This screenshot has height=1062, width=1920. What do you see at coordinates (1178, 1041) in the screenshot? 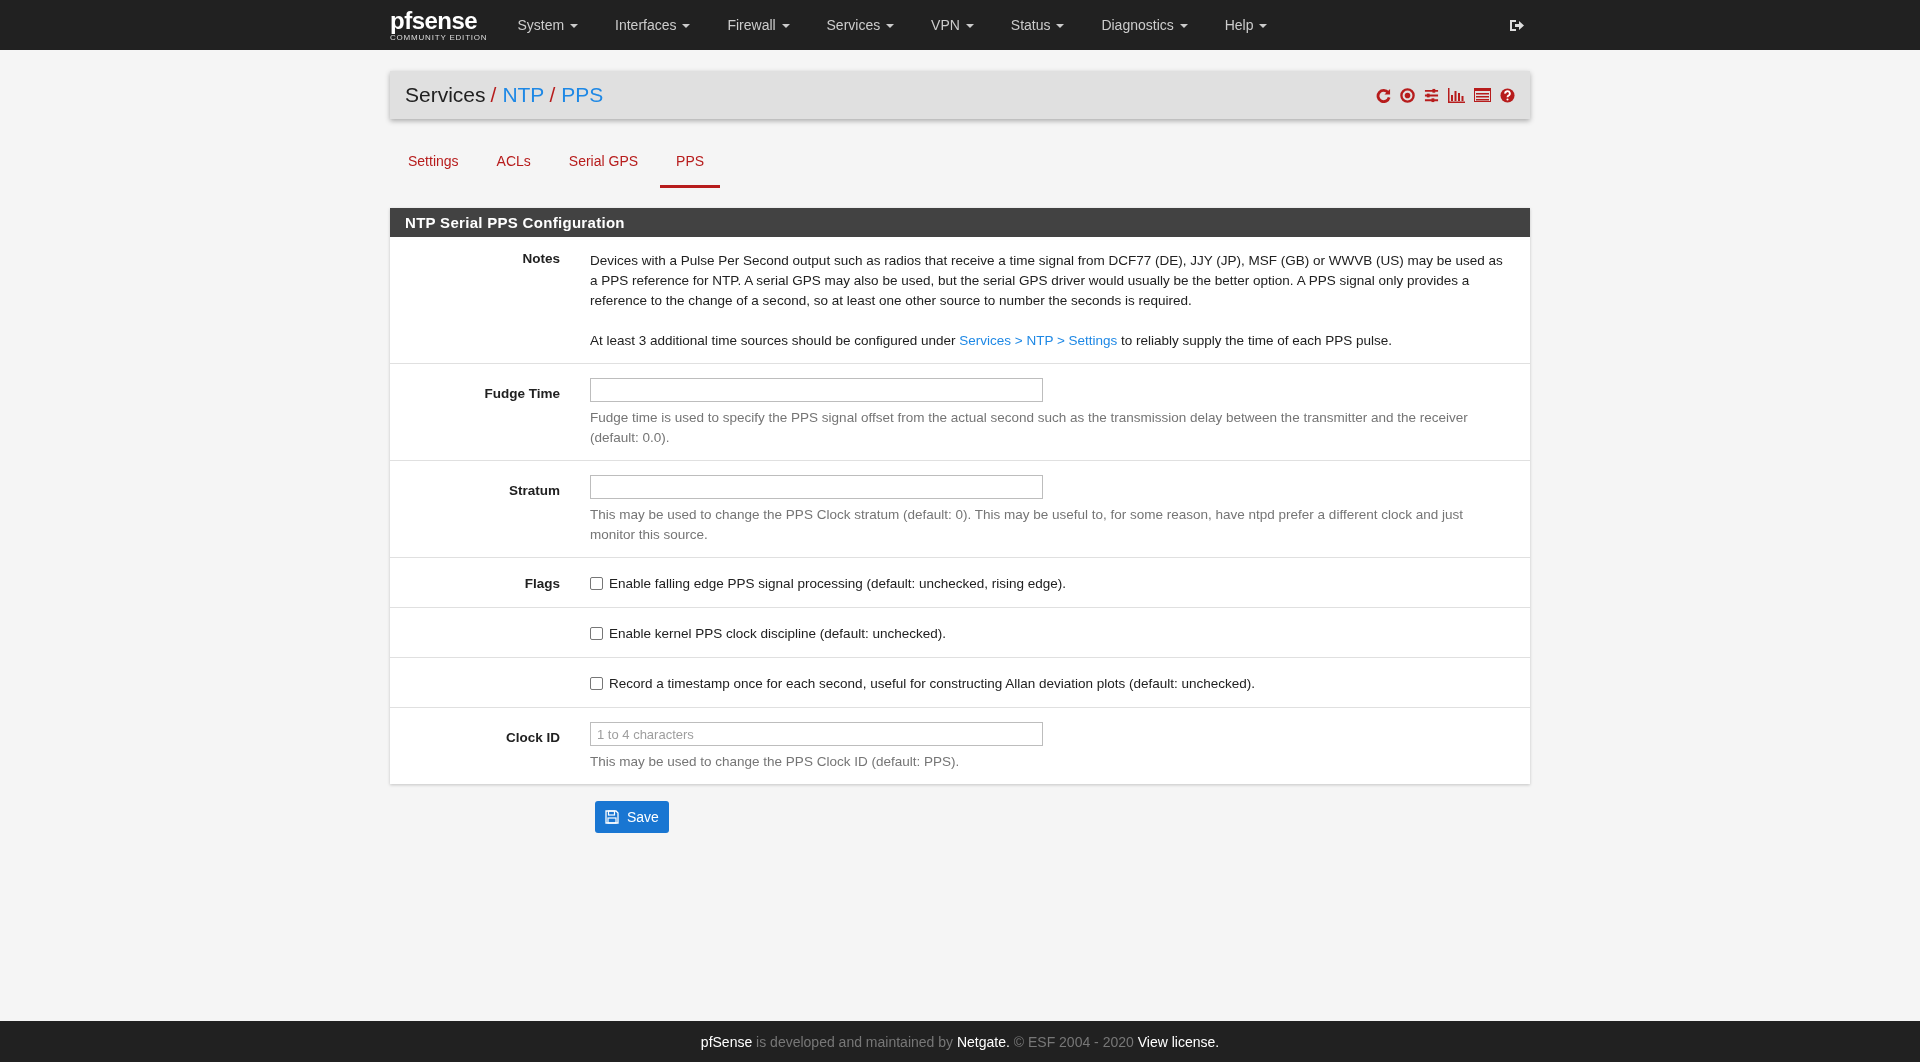
I see `license-link: View license.` at bounding box center [1178, 1041].